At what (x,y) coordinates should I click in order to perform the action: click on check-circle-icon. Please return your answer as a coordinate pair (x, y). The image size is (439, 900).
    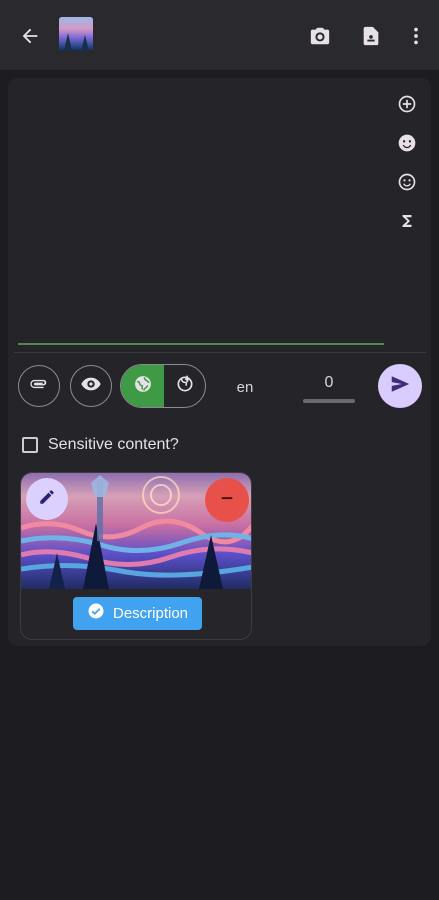
    Looking at the image, I should click on (96, 613).